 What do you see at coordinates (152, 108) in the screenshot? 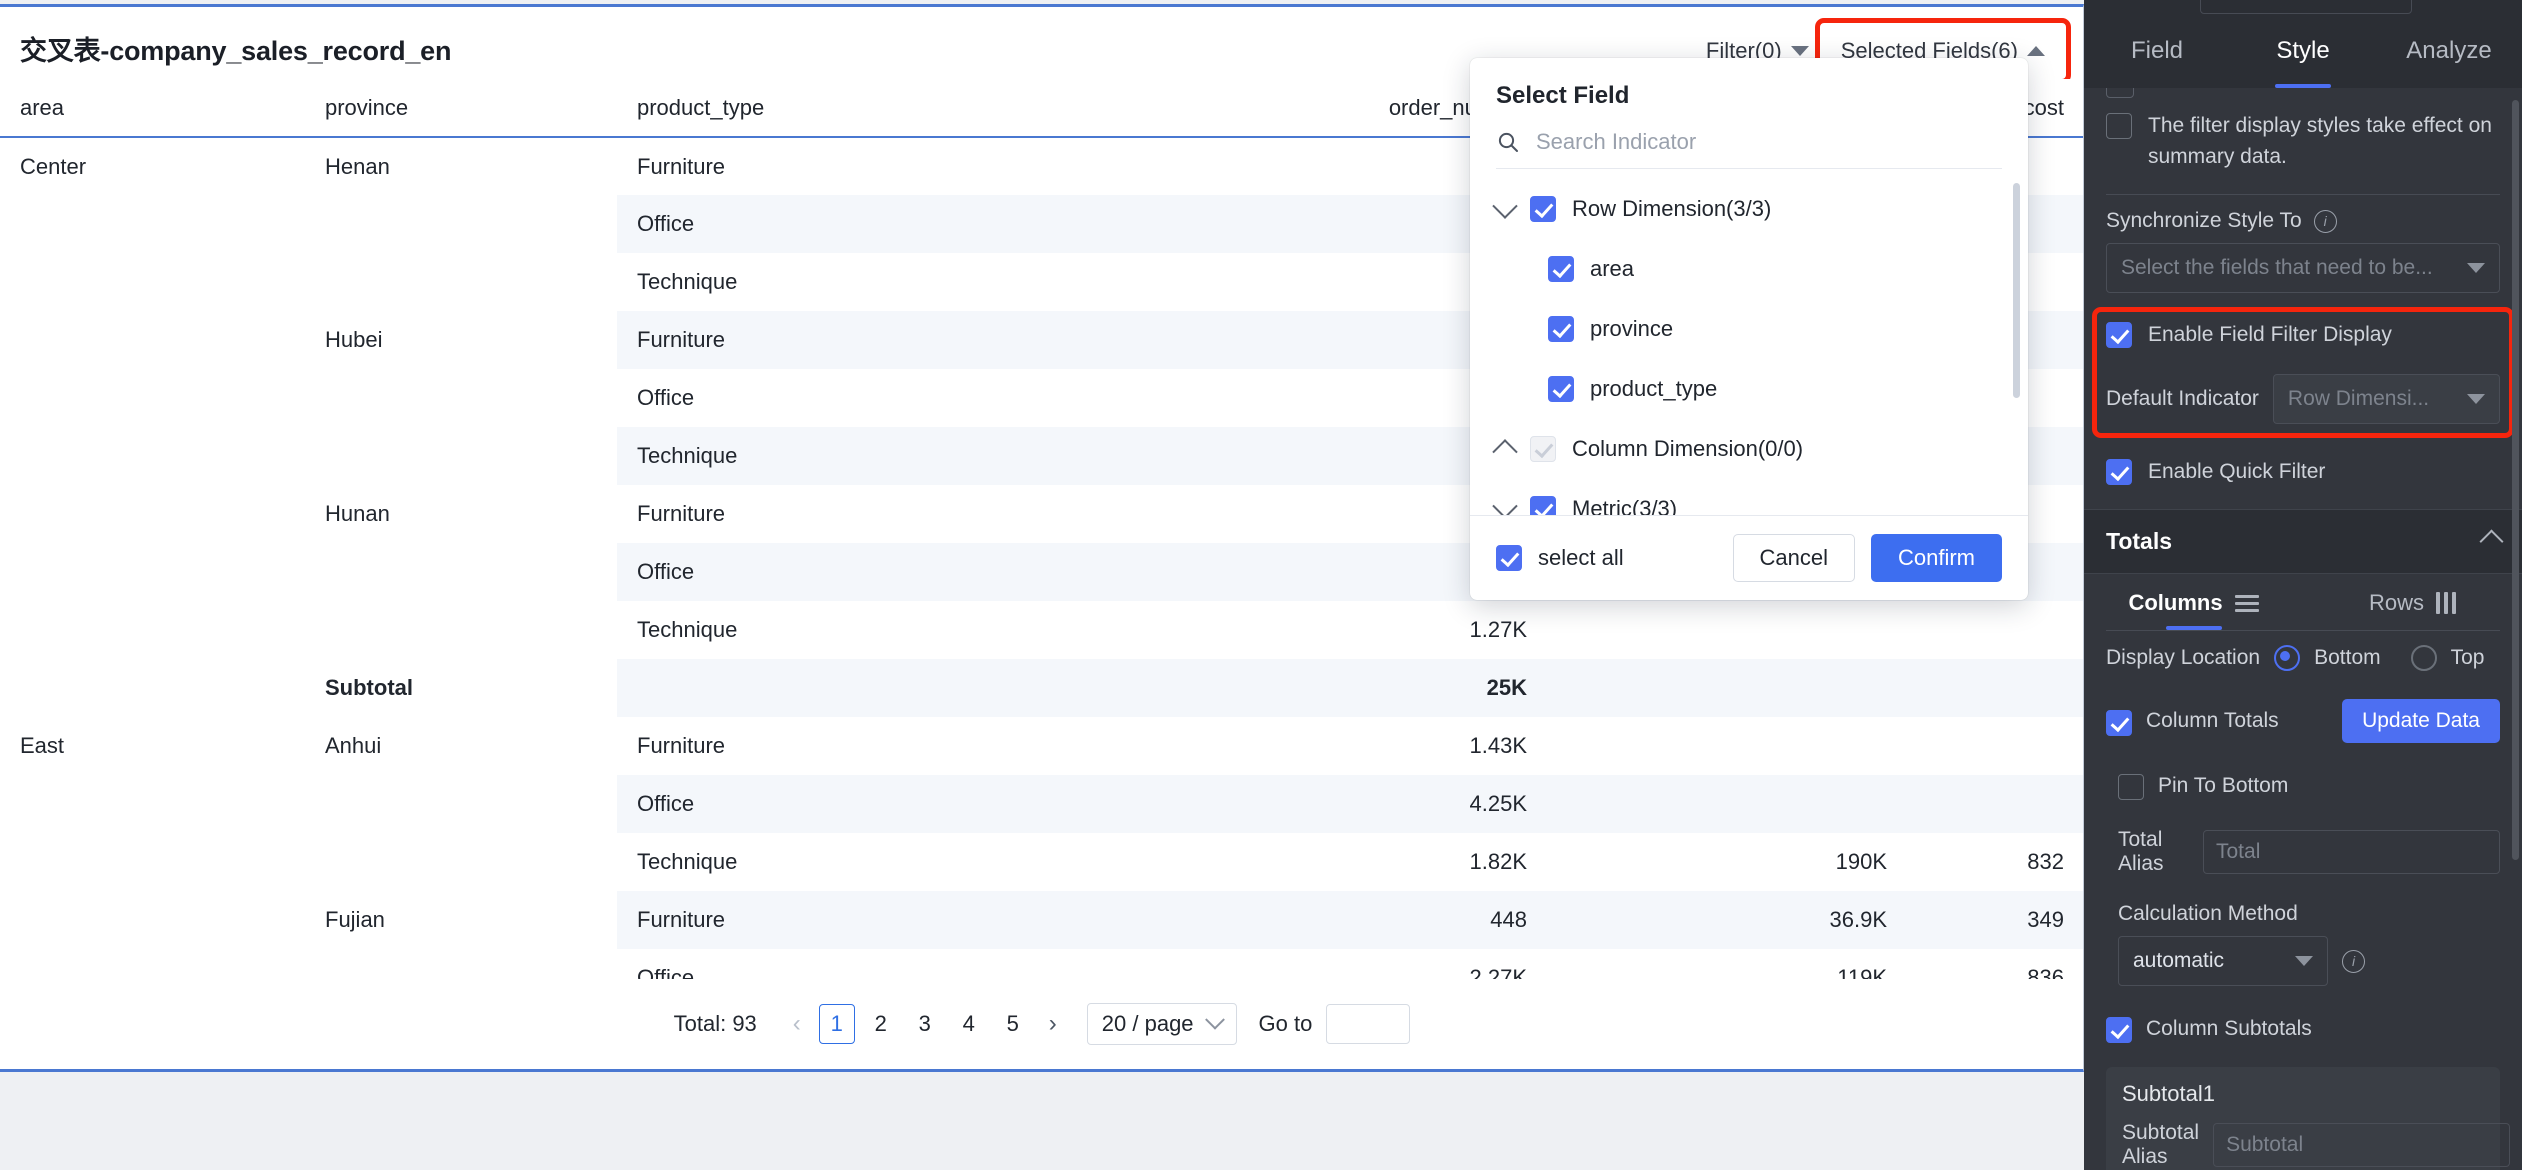
I see `col-header-area: area` at bounding box center [152, 108].